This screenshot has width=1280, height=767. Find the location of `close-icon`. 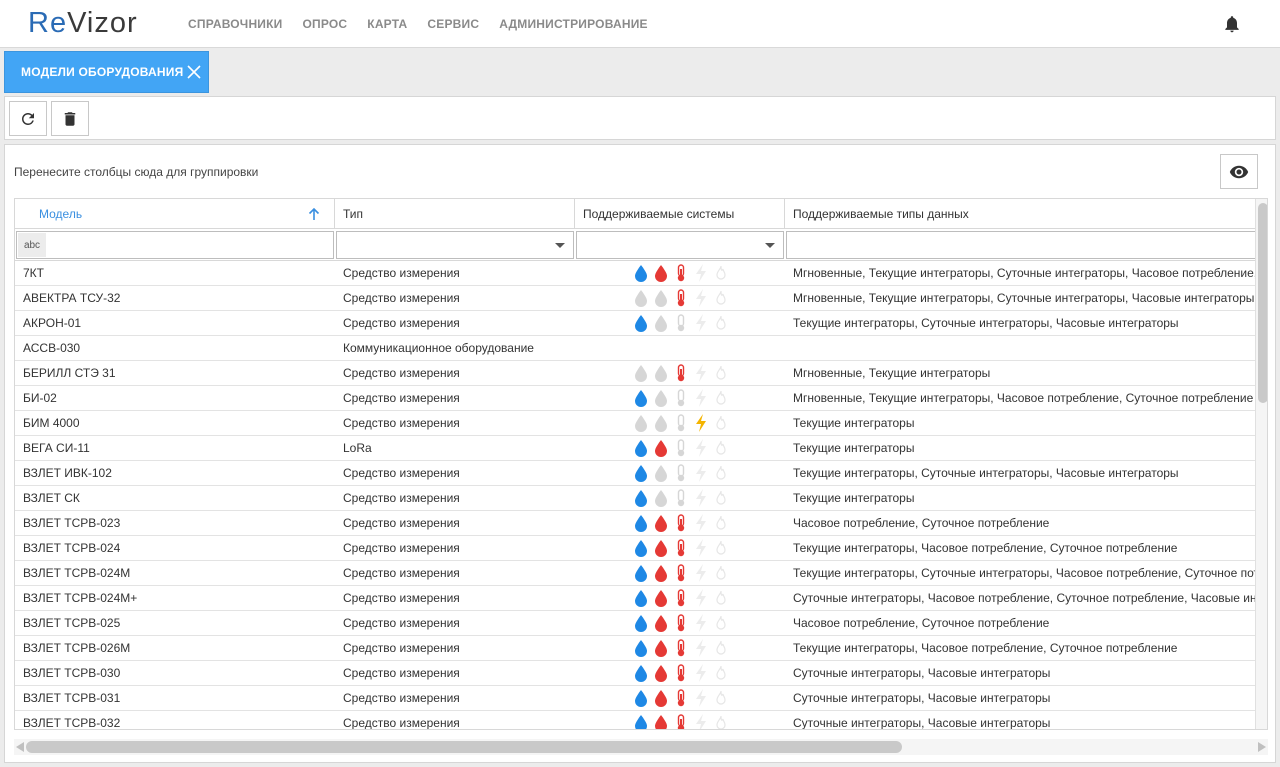

close-icon is located at coordinates (194, 72).